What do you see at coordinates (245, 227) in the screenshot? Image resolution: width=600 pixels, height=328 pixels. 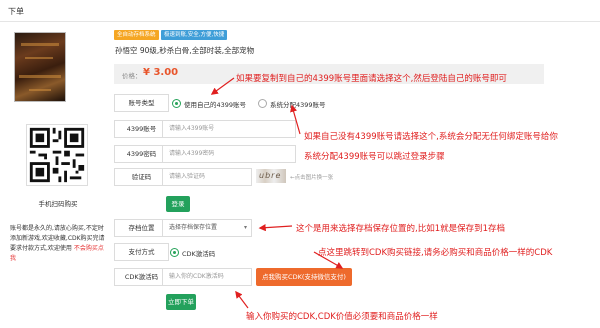 I see `chevron-down-icon: ▾` at bounding box center [245, 227].